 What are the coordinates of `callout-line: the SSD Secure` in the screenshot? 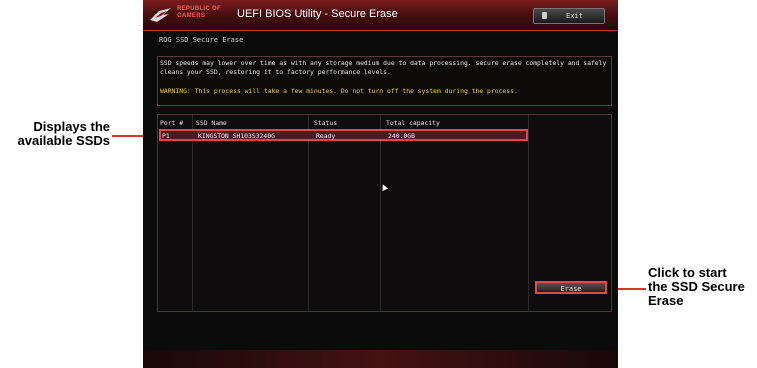 It's located at (696, 286).